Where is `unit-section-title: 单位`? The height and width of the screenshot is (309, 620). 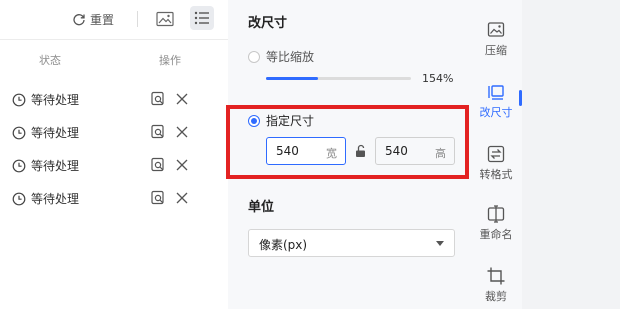
unit-section-title: 单位 is located at coordinates (261, 207).